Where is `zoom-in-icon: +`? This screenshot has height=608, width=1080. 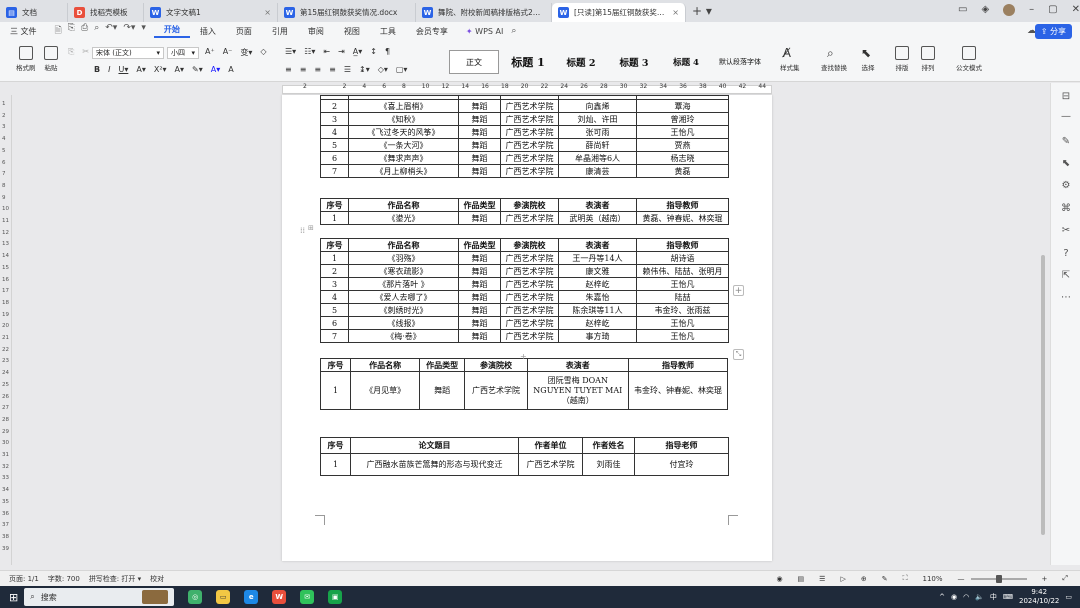 zoom-in-icon: + is located at coordinates (1045, 579).